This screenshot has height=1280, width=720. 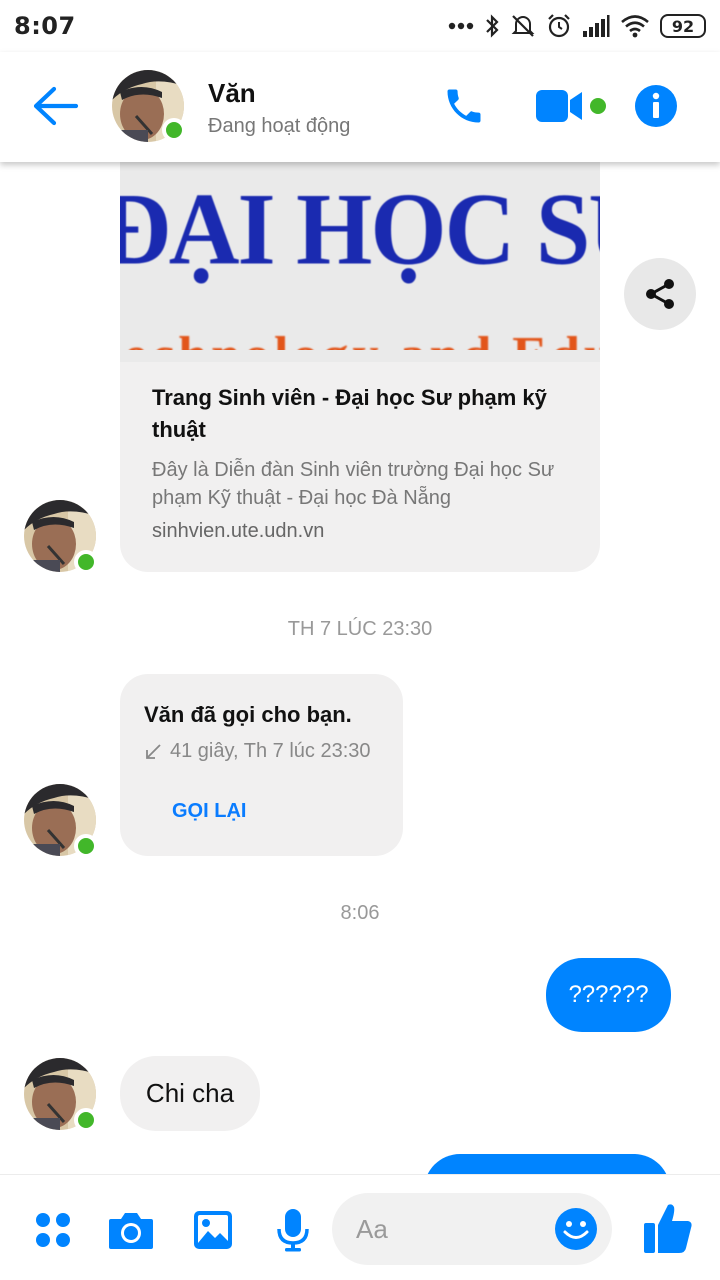 I want to click on message-input-container, so click(x=472, y=1229).